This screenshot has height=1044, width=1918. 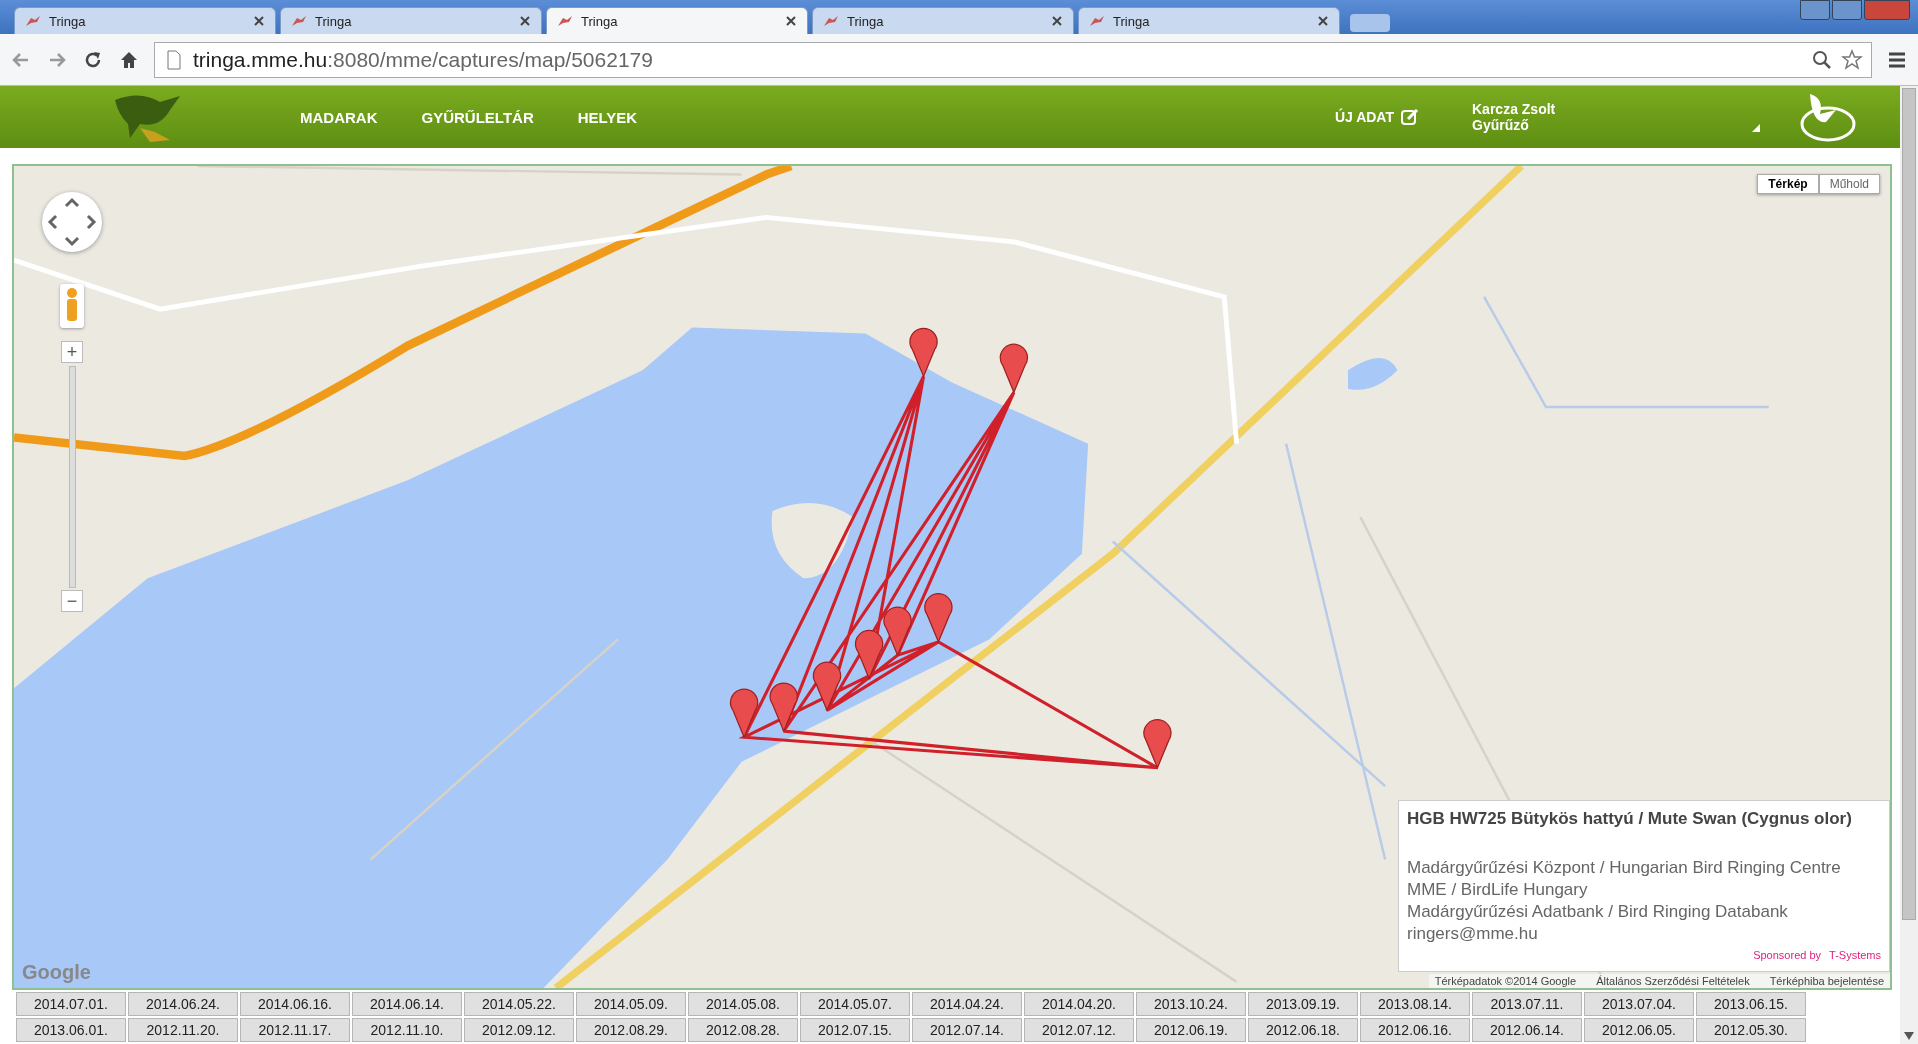 I want to click on date-button: 2012.08.28., so click(x=743, y=1030).